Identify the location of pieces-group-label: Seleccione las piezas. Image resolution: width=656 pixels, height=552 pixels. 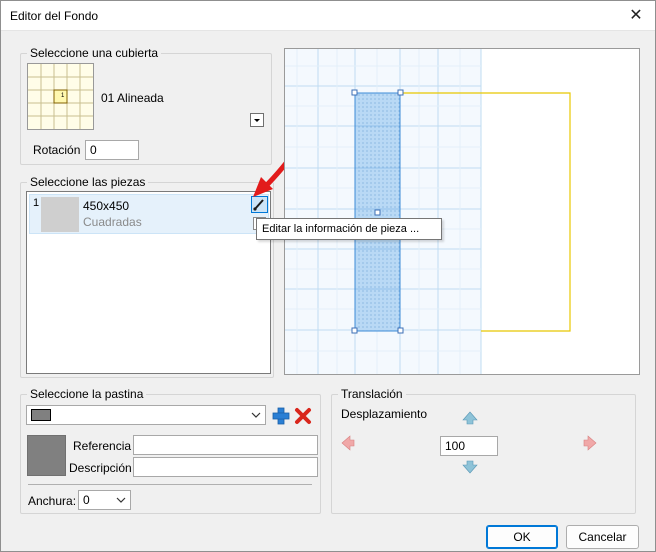
(88, 182).